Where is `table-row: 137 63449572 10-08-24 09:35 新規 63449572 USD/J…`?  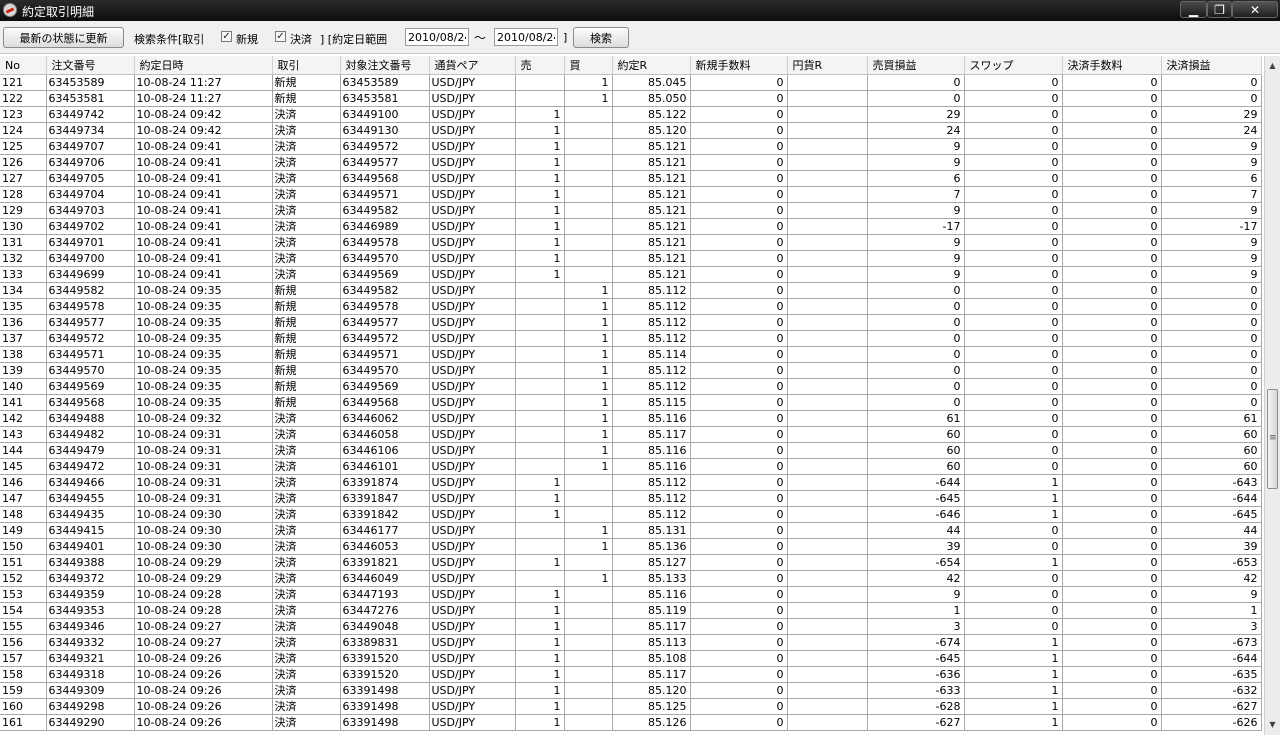 table-row: 137 63449572 10-08-24 09:35 新規 63449572 USD/J… is located at coordinates (631, 338).